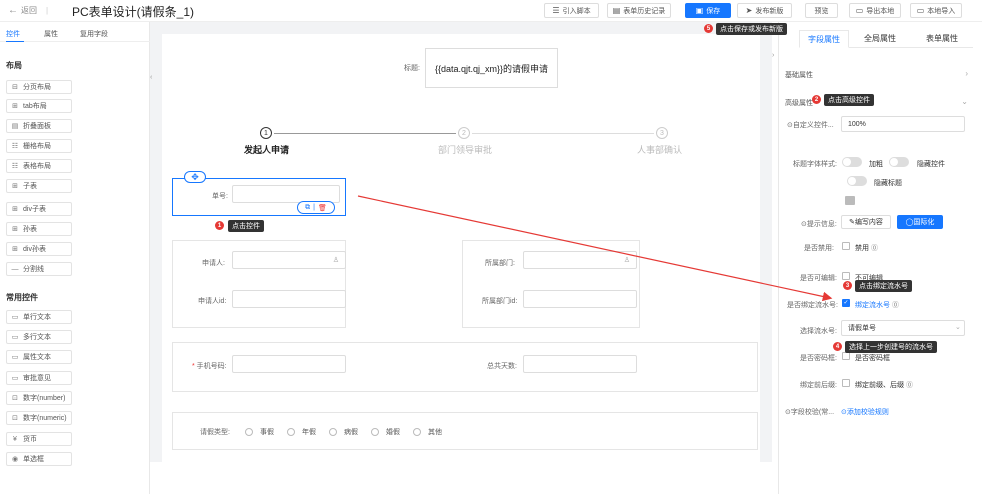 The height and width of the screenshot is (494, 982). I want to click on leave-type-option: 年假, so click(309, 432).